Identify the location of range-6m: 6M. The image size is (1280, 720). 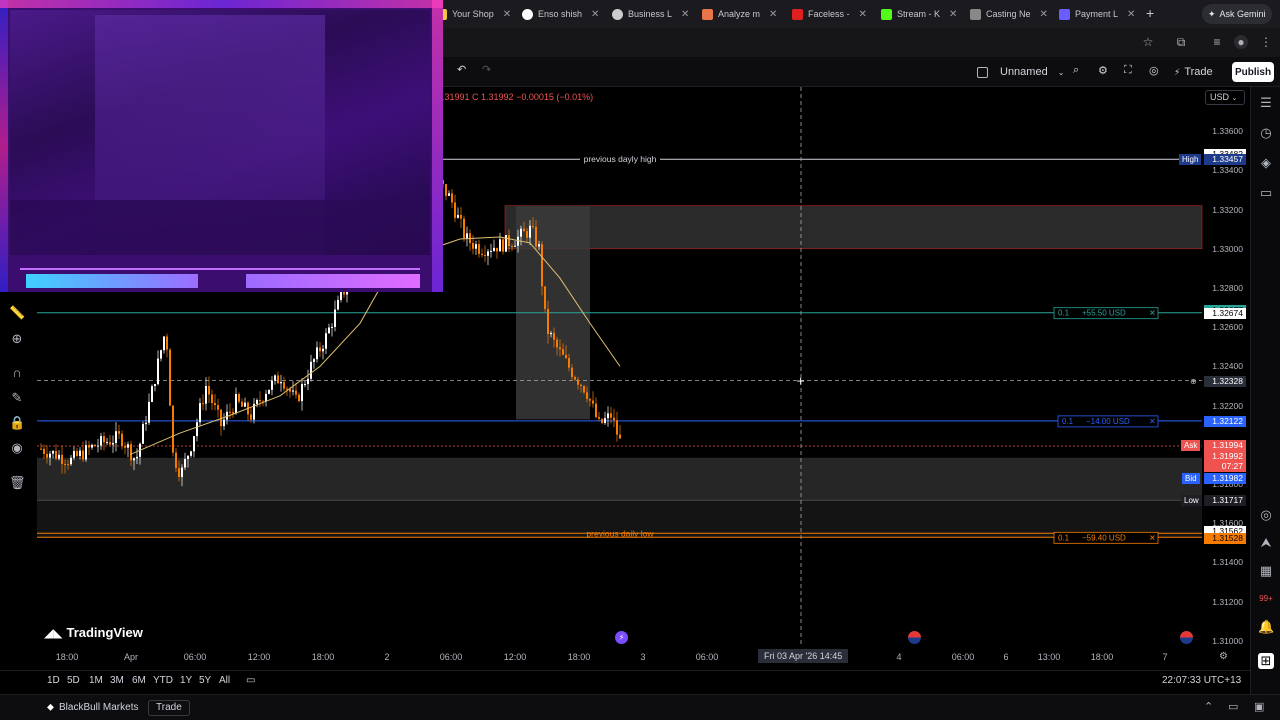
(139, 680).